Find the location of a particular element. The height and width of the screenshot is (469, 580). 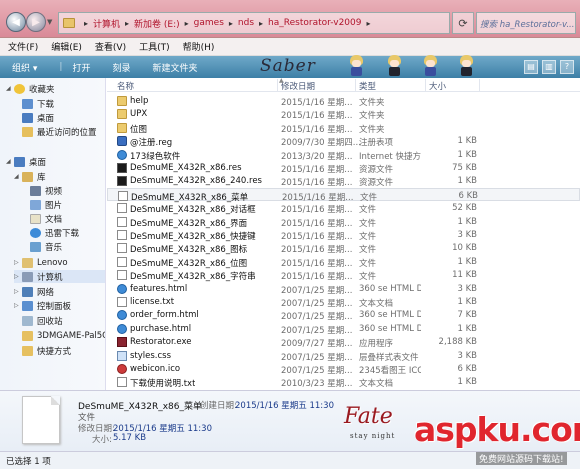

recycle-bin-icon is located at coordinates (27, 320).